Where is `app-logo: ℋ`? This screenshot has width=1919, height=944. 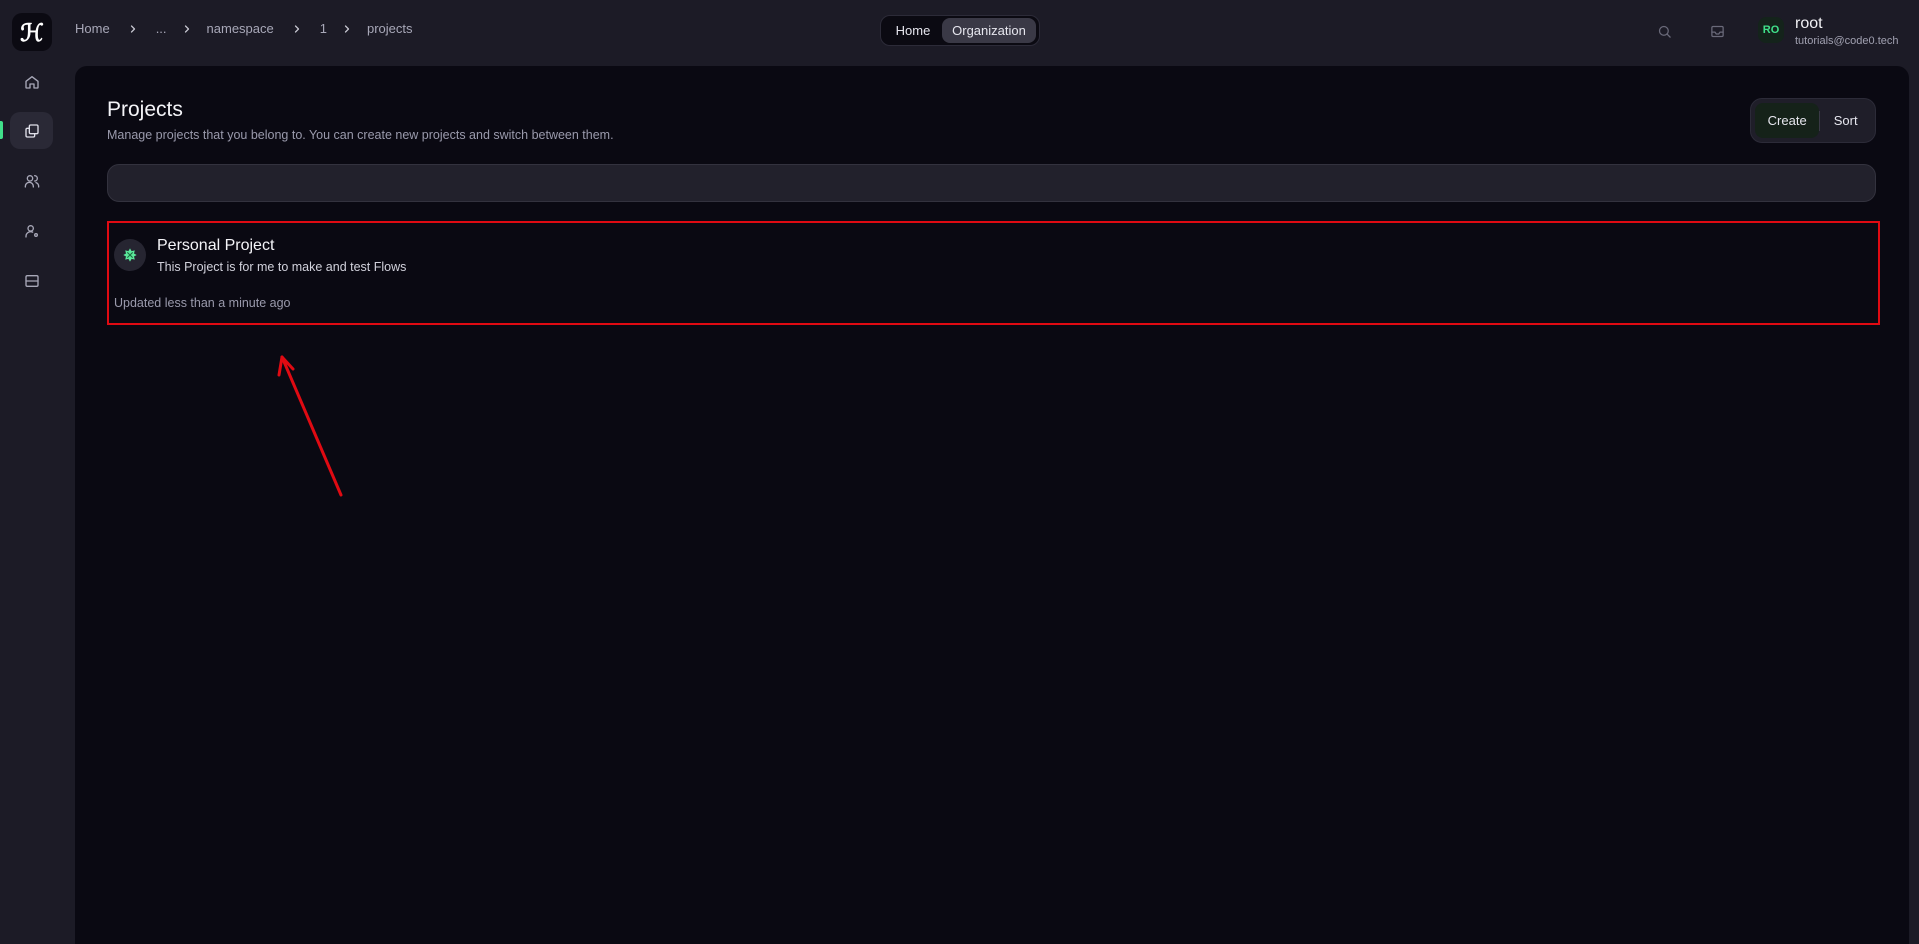
app-logo: ℋ is located at coordinates (32, 32).